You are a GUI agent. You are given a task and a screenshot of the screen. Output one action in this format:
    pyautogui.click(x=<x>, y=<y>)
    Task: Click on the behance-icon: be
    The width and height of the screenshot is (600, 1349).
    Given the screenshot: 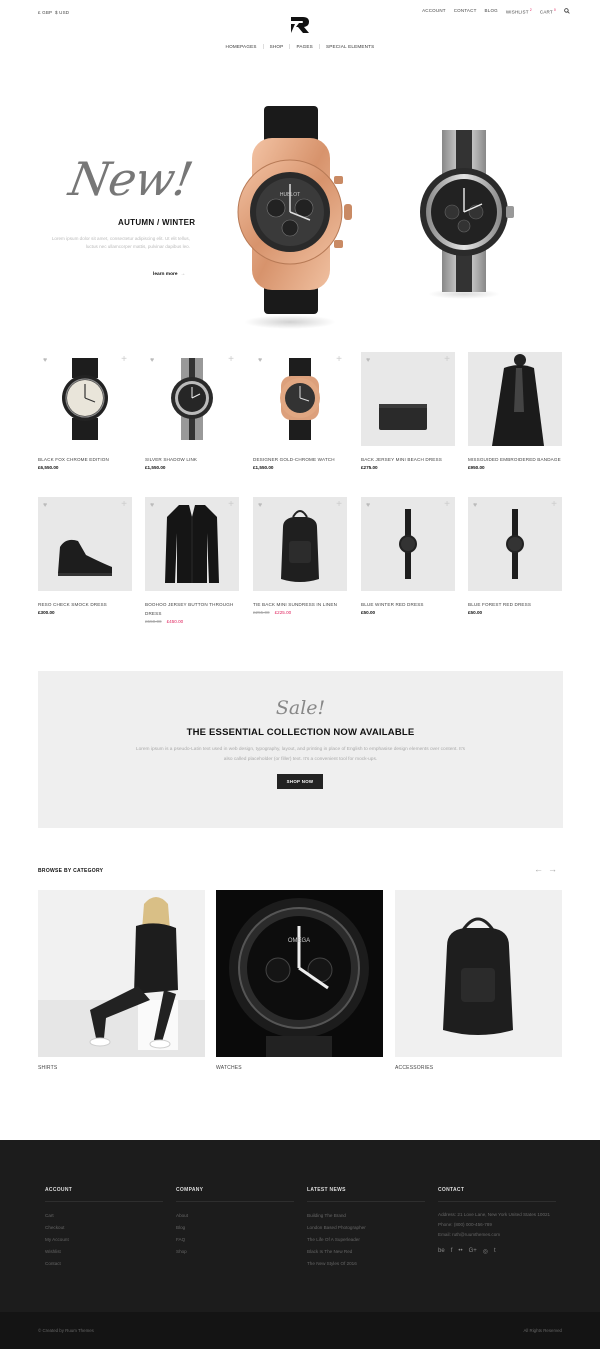 What is the action you would take?
    pyautogui.click(x=441, y=1251)
    